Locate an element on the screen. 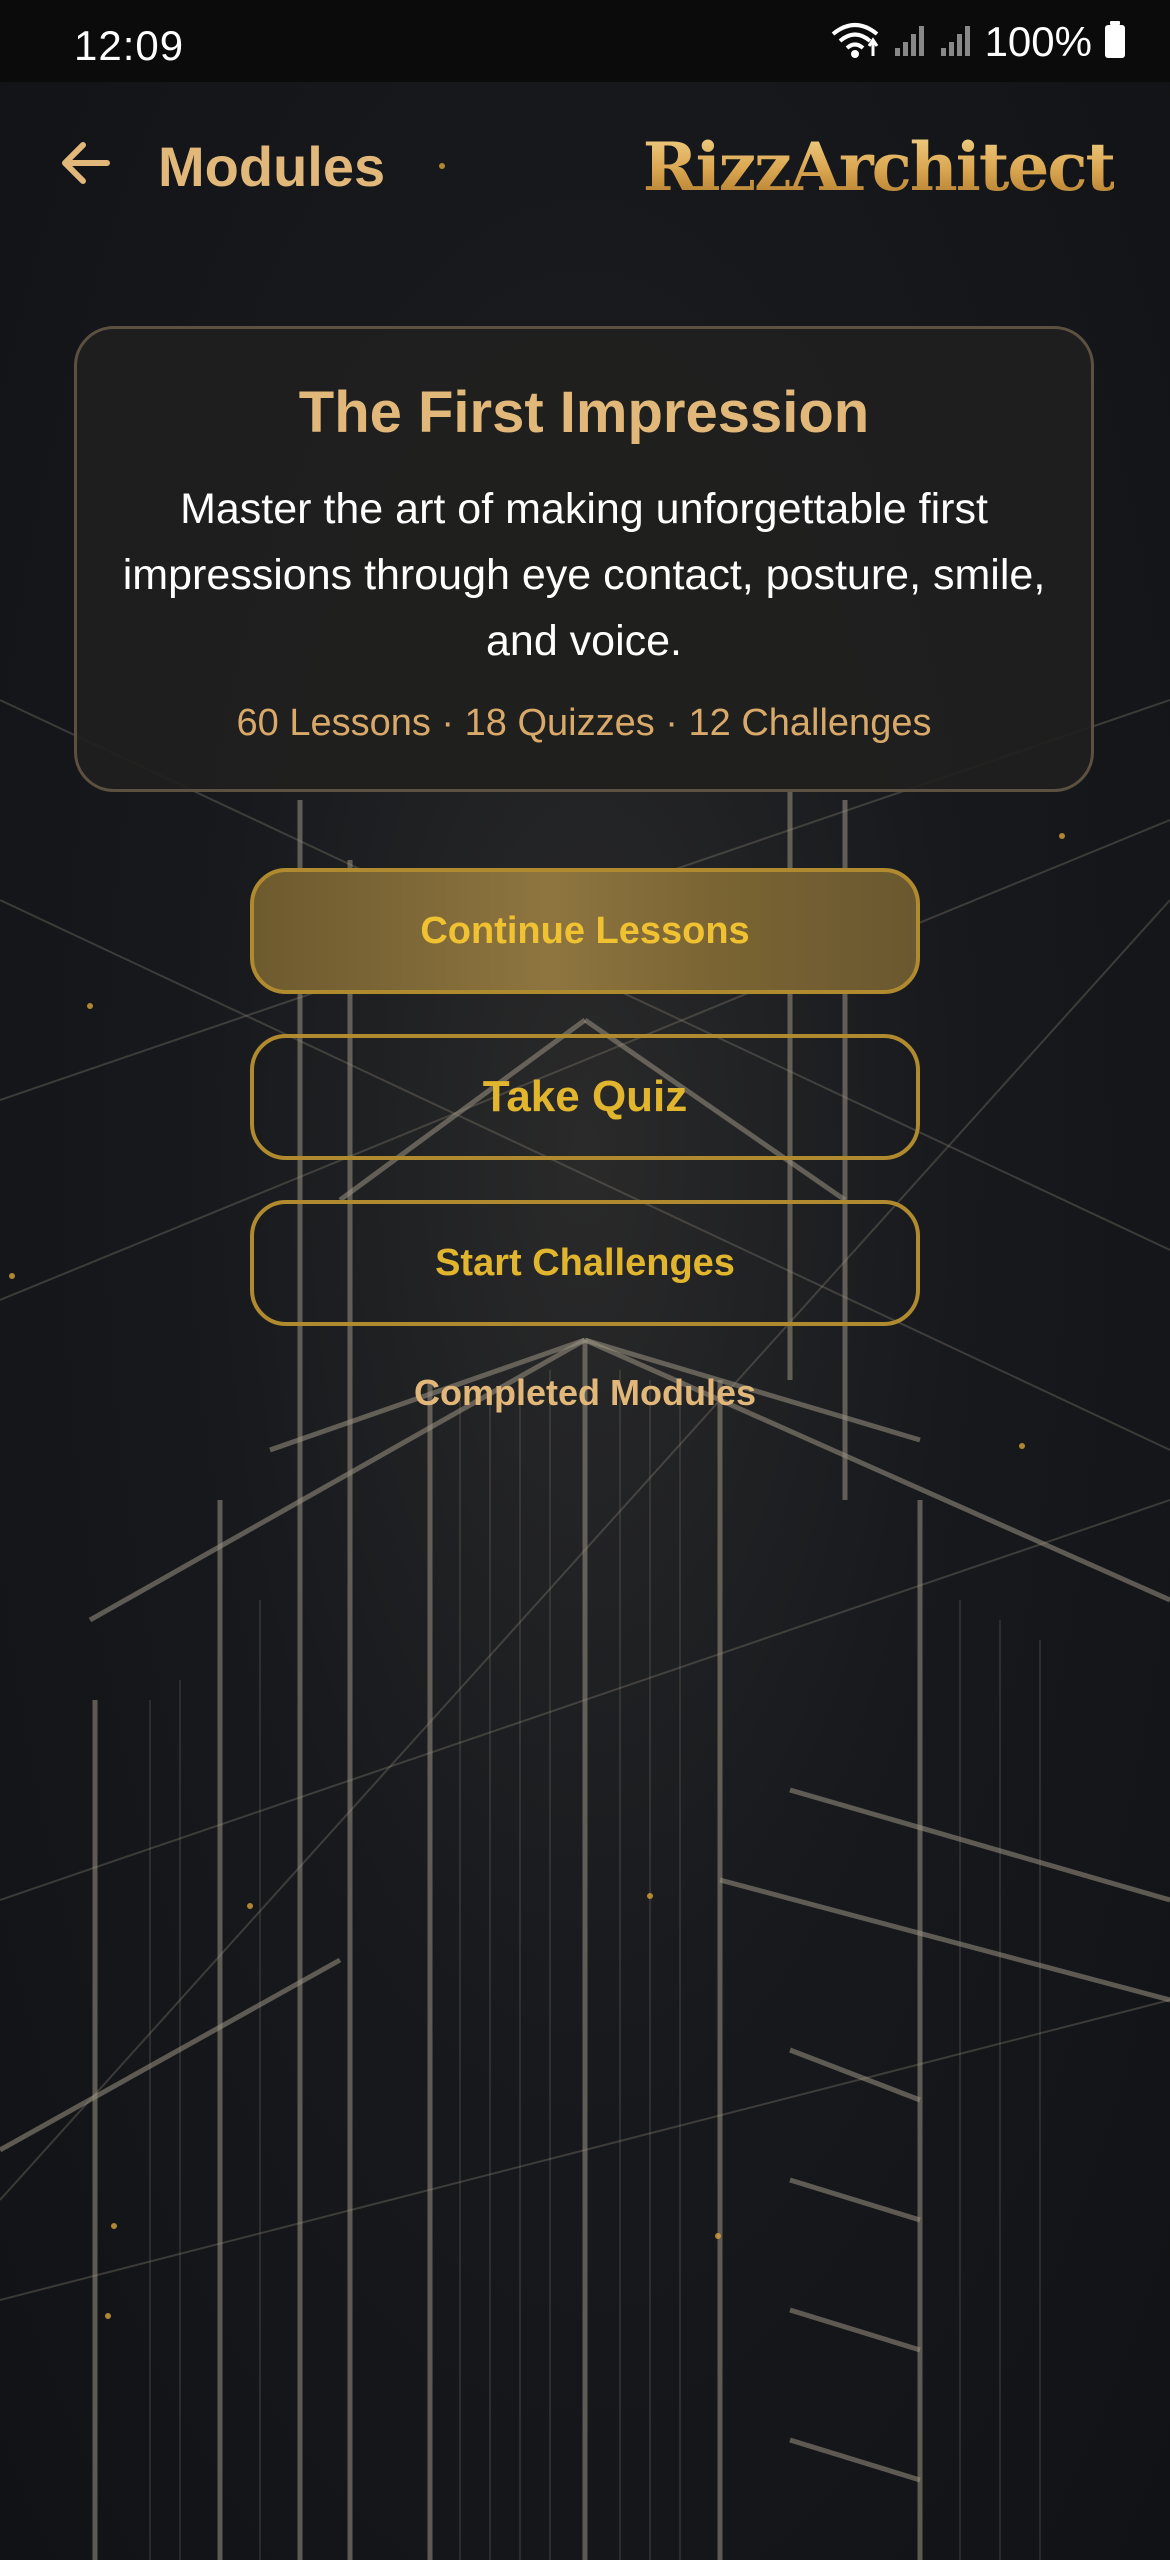  module-stats: 60 Lessons · 18 Quizzes · 12 Challenges is located at coordinates (584, 723).